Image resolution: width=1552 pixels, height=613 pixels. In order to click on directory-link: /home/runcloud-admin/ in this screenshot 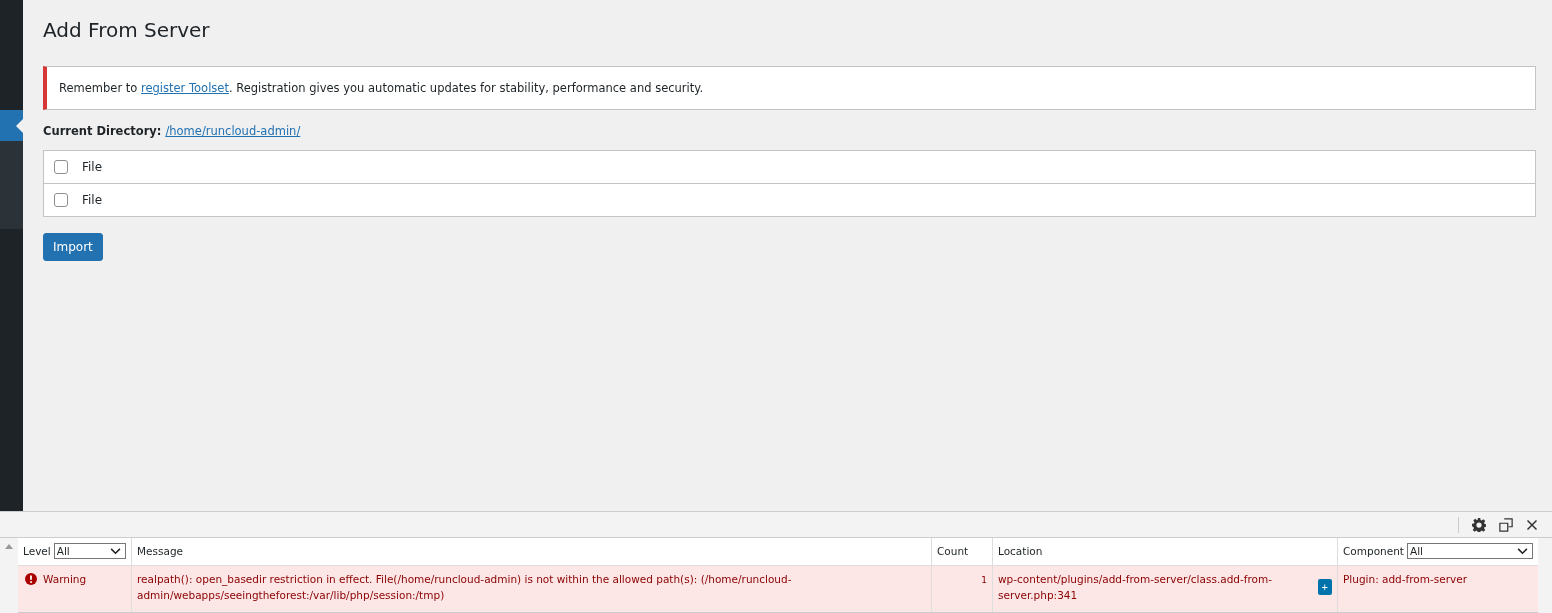, I will do `click(233, 131)`.